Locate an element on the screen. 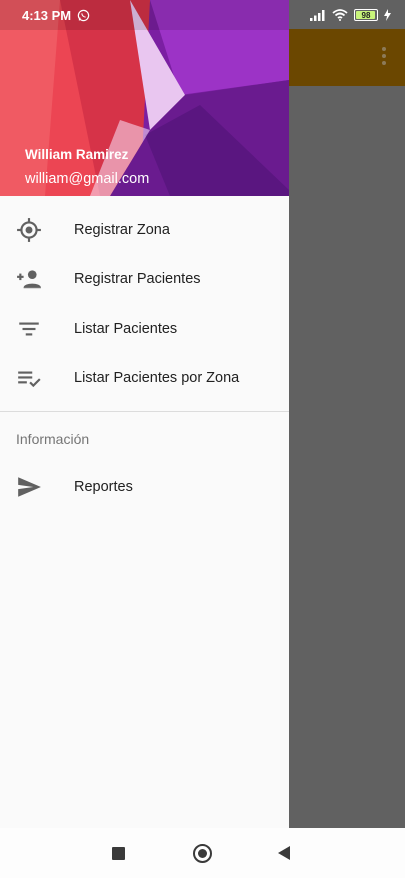 The width and height of the screenshot is (405, 878). playlist-check-icon is located at coordinates (29, 379).